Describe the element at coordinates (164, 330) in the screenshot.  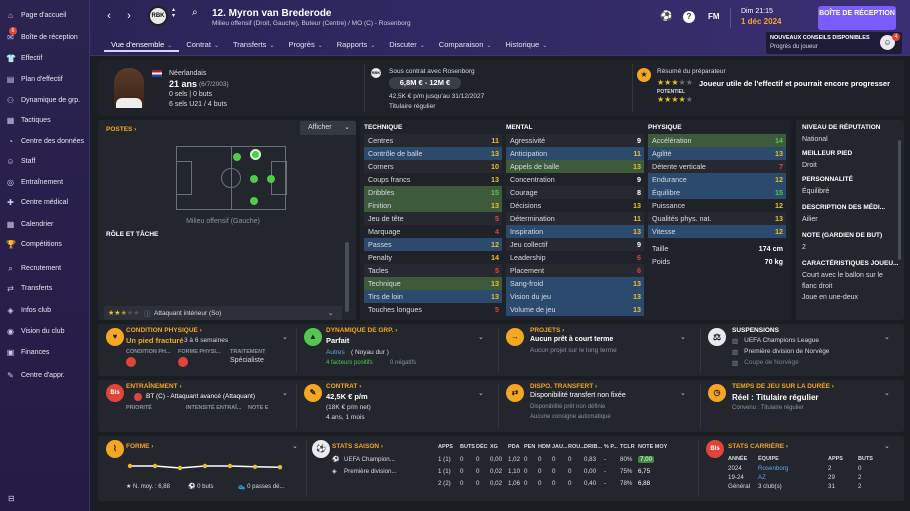
I see `condition-title: CONDITION PHYSIQUE ›` at that location.